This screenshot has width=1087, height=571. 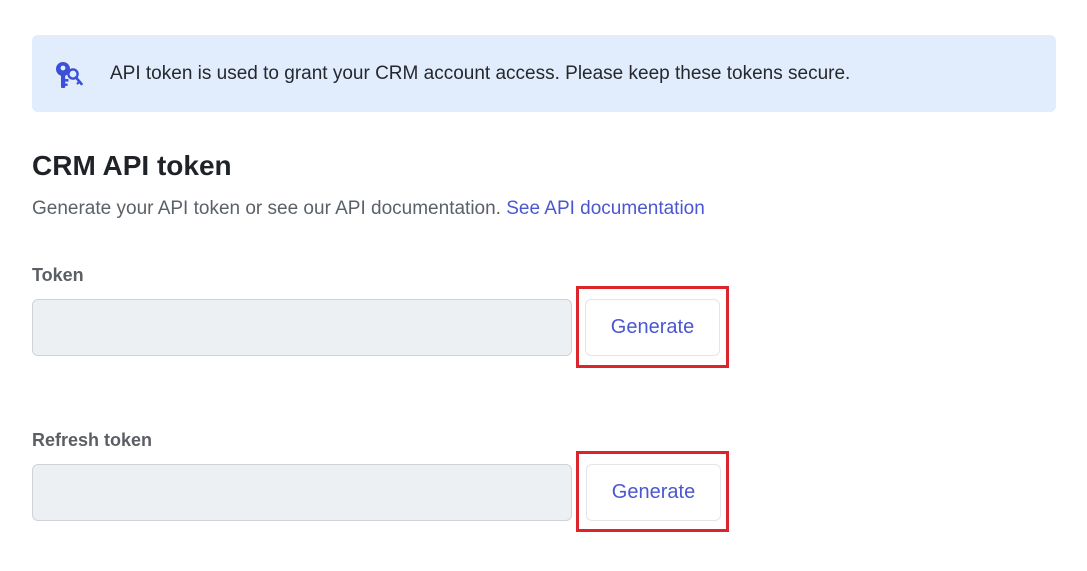 I want to click on refresh-token-input, so click(x=302, y=492).